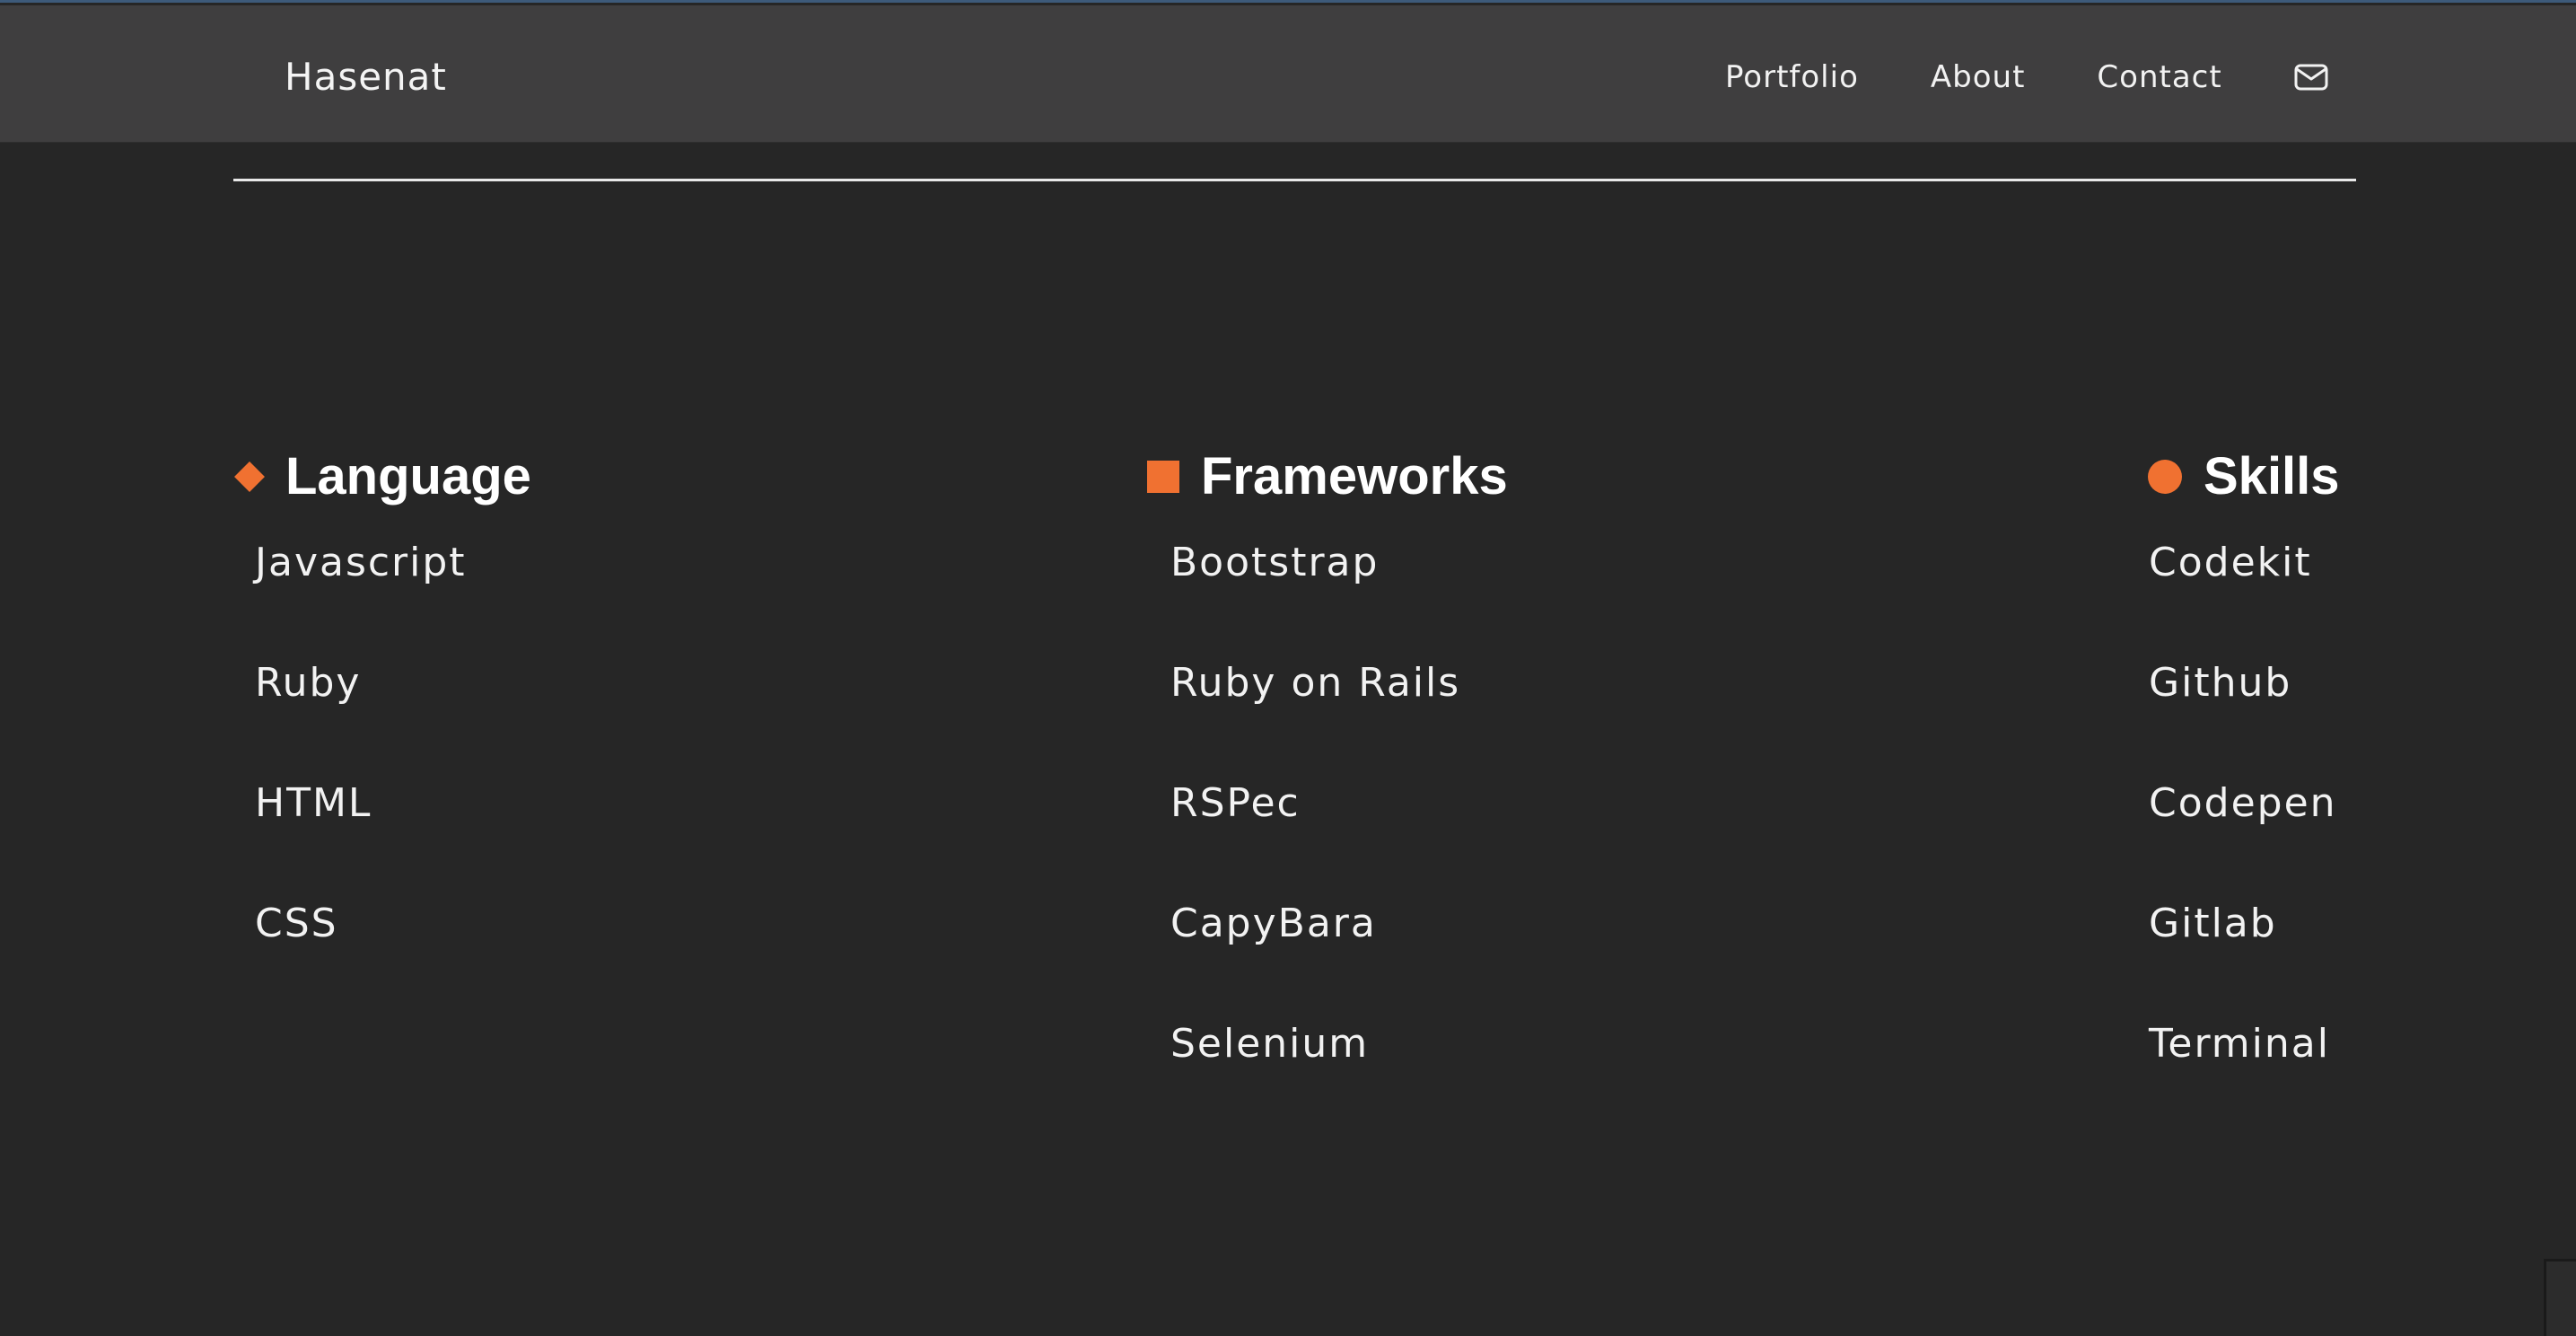 Image resolution: width=2576 pixels, height=1336 pixels. What do you see at coordinates (366, 77) in the screenshot?
I see `brand-logo: Hasenat` at bounding box center [366, 77].